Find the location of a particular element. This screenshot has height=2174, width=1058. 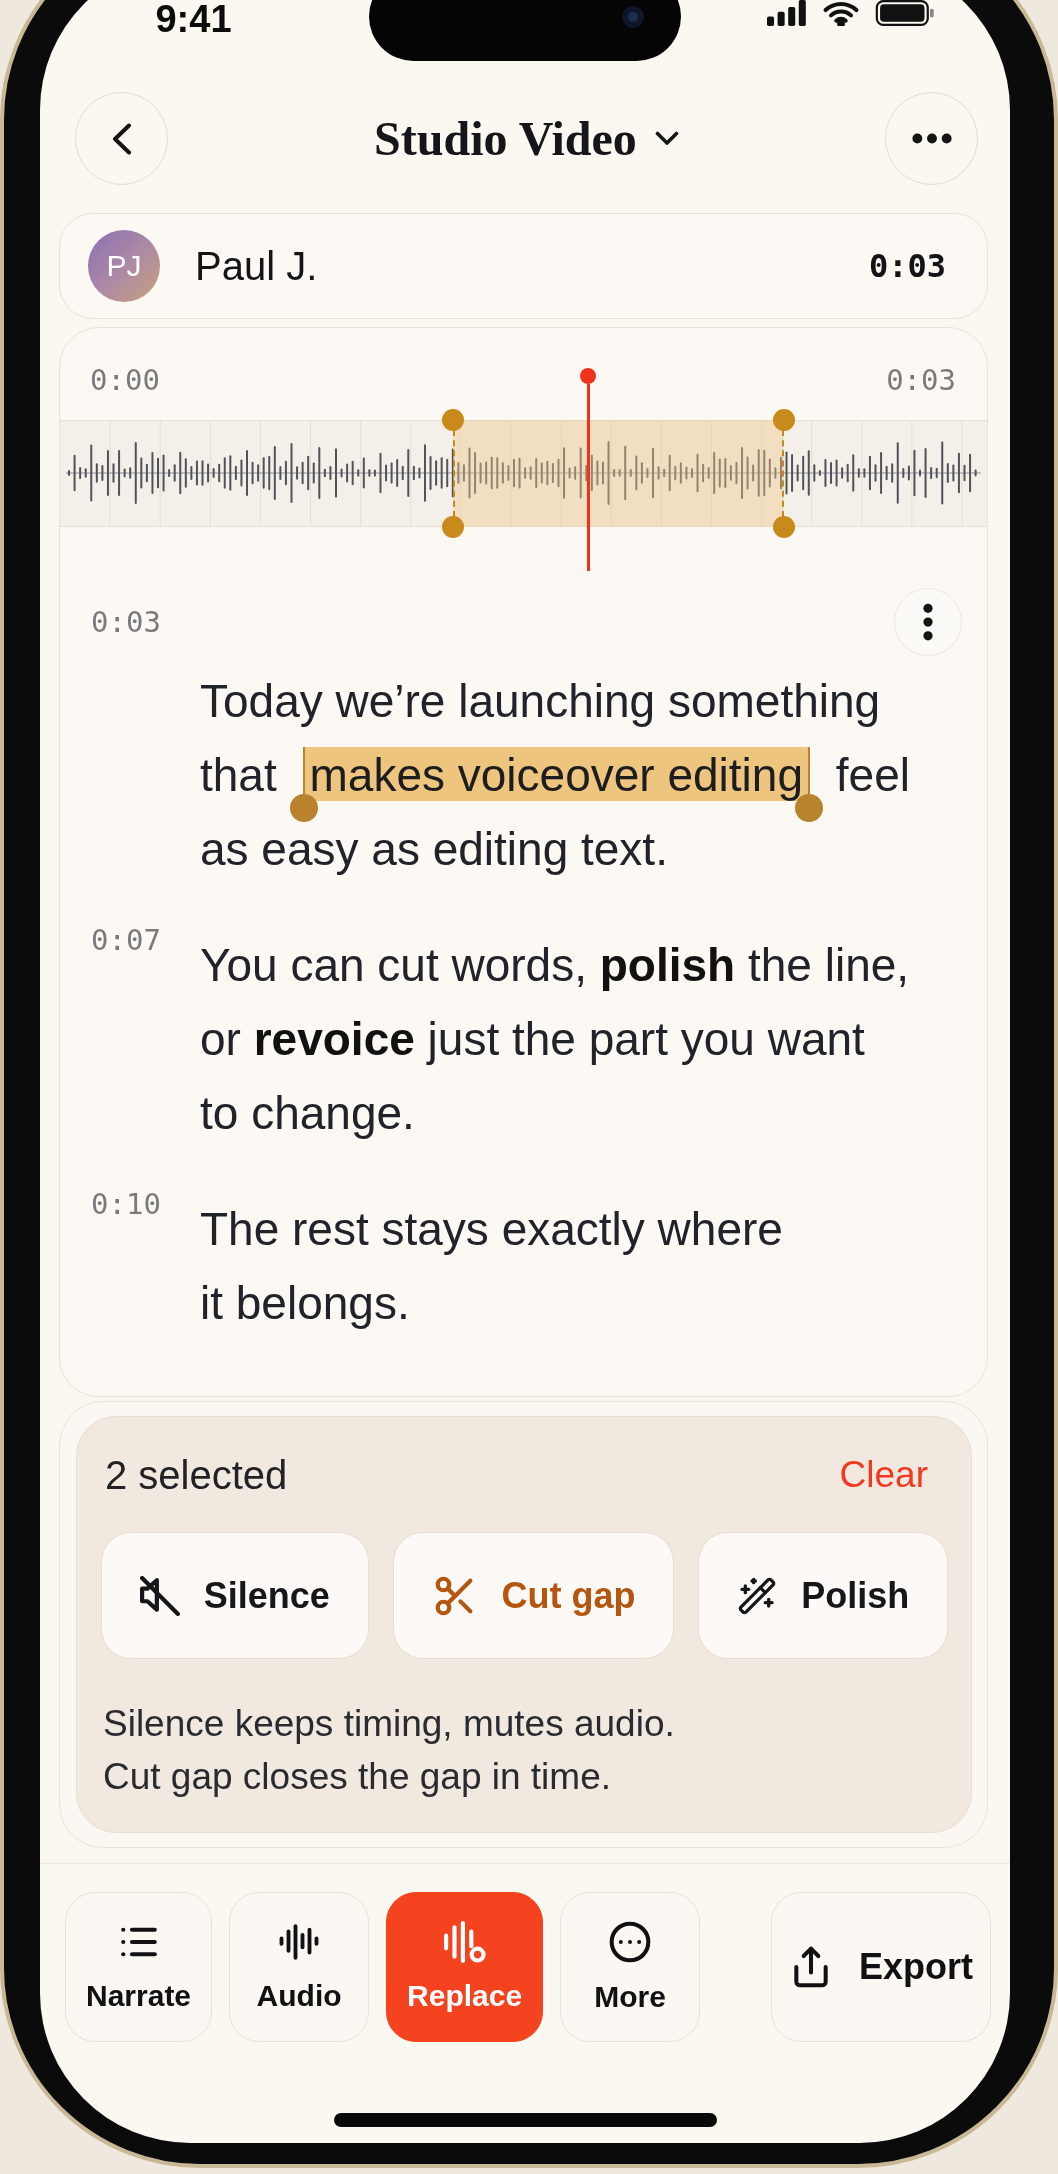

export-button: Export is located at coordinates (881, 1967).